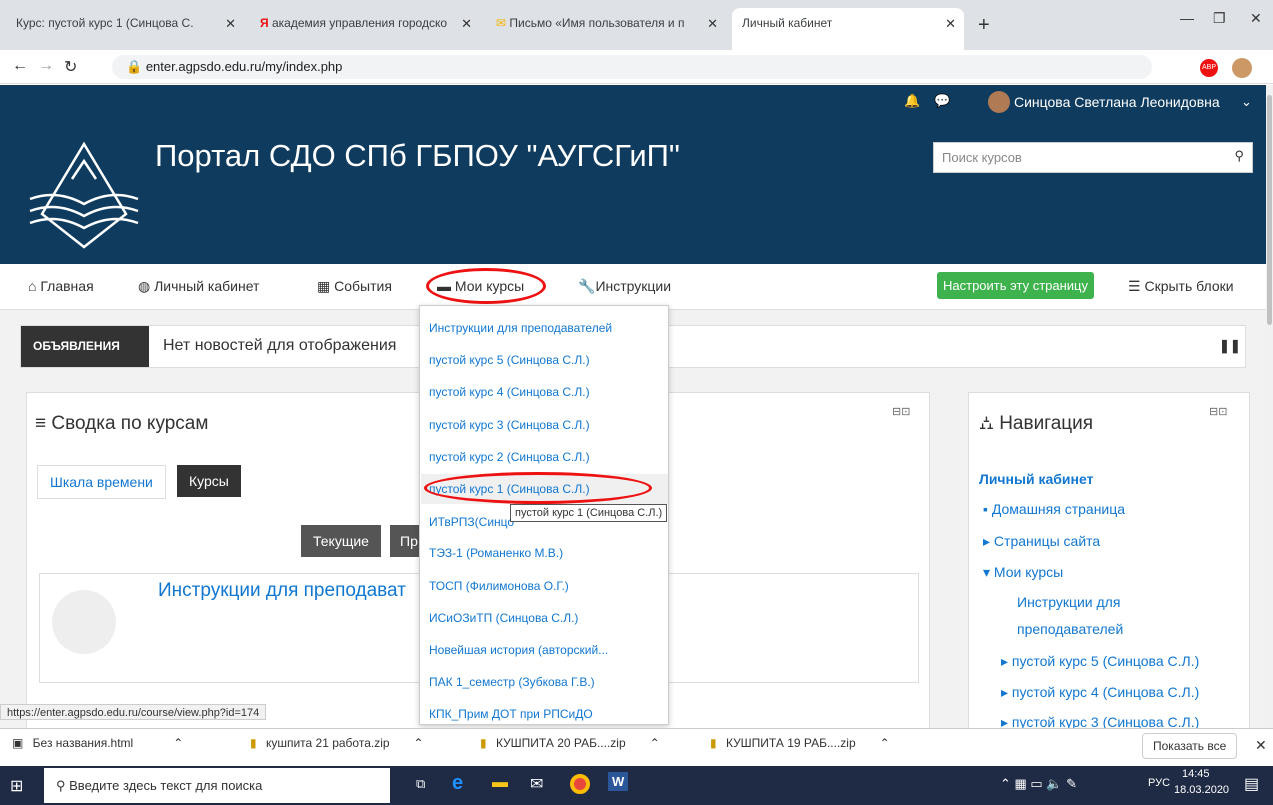 The image size is (1273, 805). What do you see at coordinates (499, 586) in the screenshot?
I see `dropdown-item: ТОСП (Филимонова О.Г.)` at bounding box center [499, 586].